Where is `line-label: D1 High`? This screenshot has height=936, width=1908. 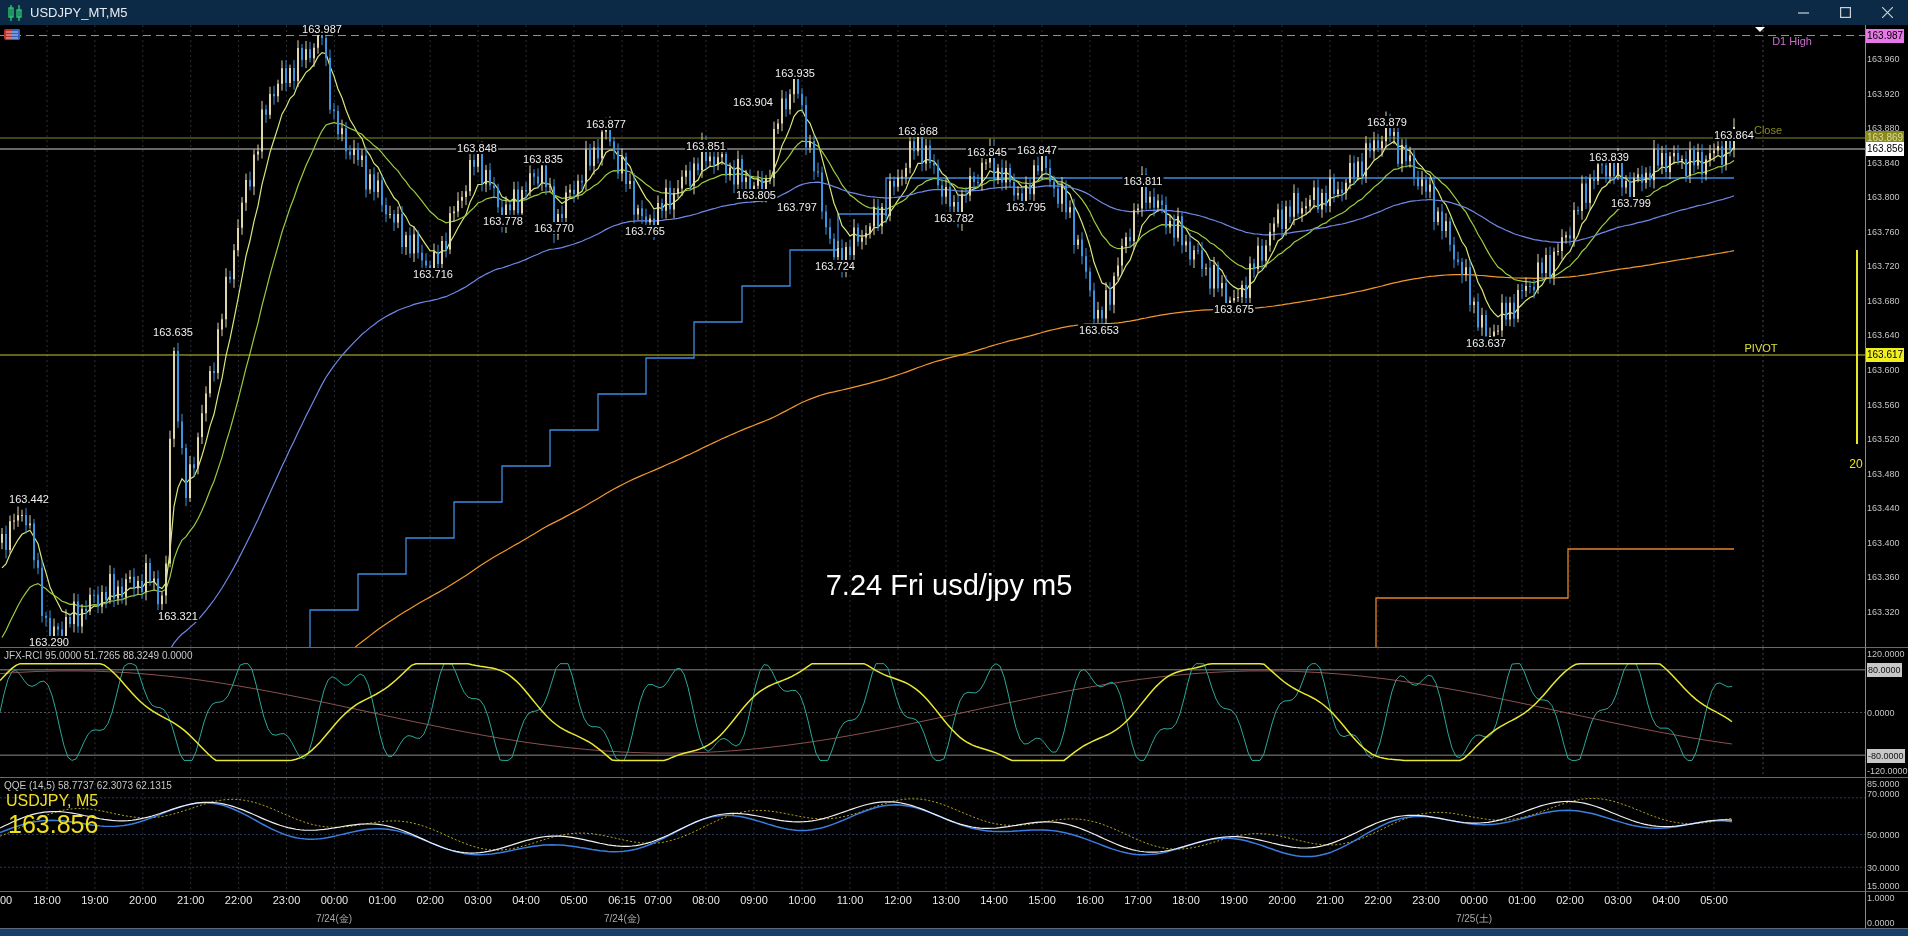 line-label: D1 High is located at coordinates (1792, 41).